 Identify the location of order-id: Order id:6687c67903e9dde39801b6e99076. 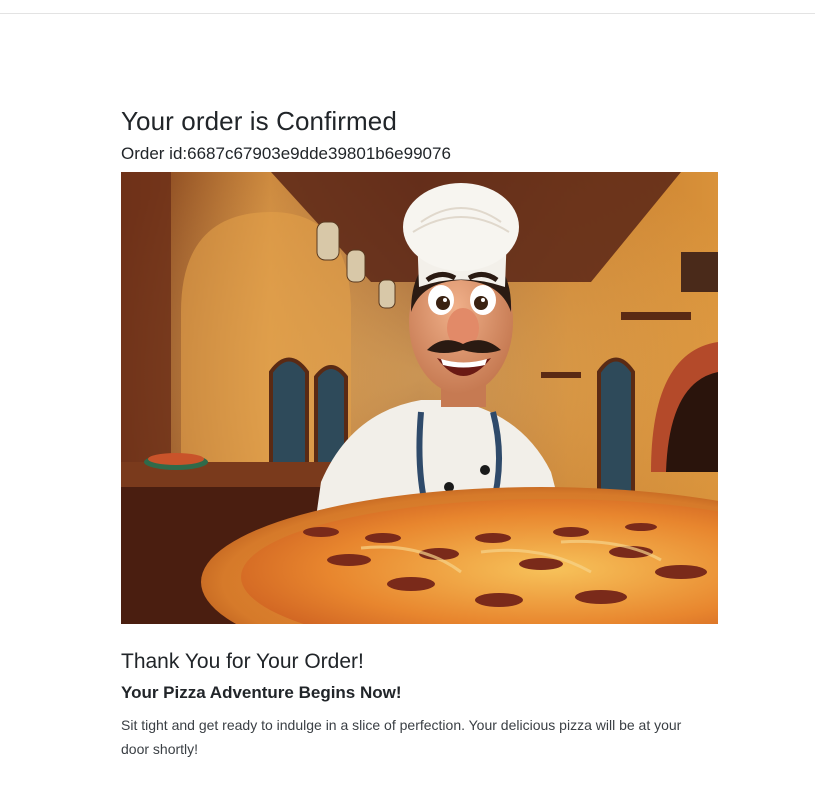
(419, 154).